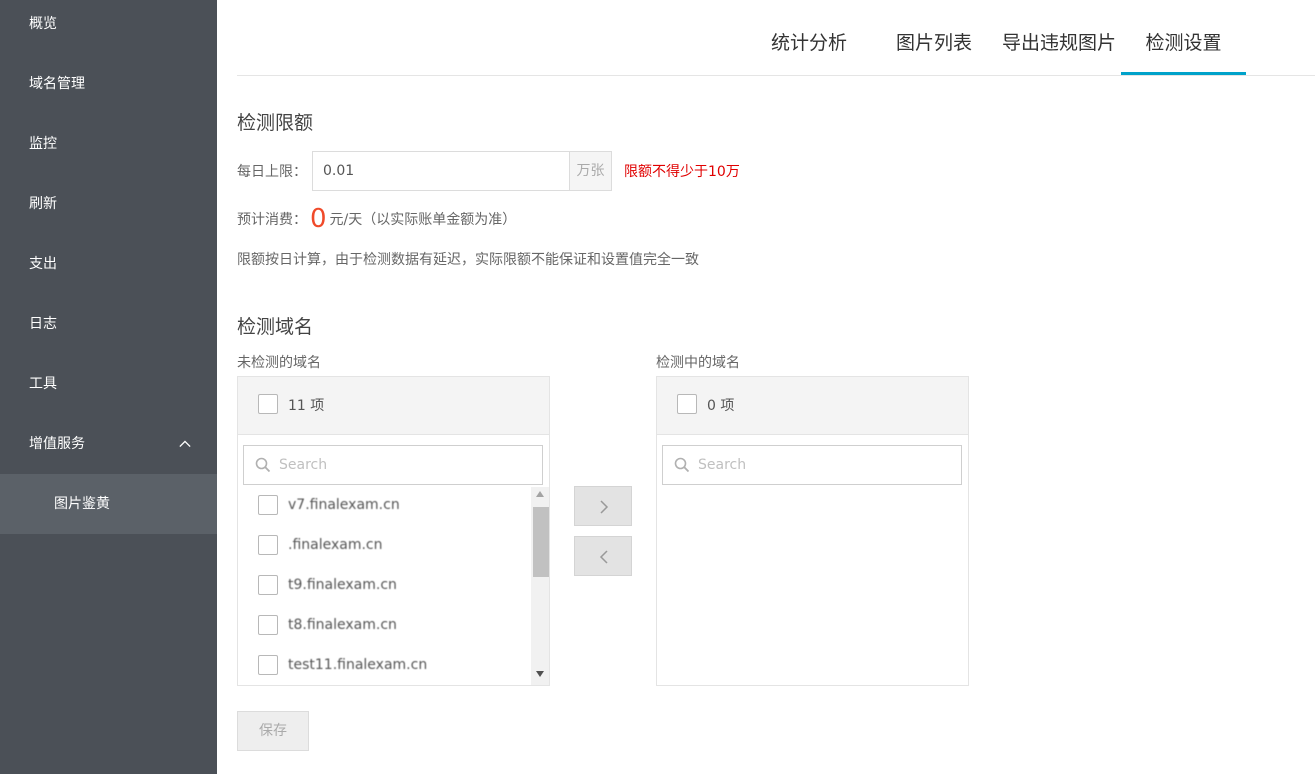 The height and width of the screenshot is (774, 1315). What do you see at coordinates (279, 363) in the screenshot?
I see `unmonitored-domains-label: 未检测的域名` at bounding box center [279, 363].